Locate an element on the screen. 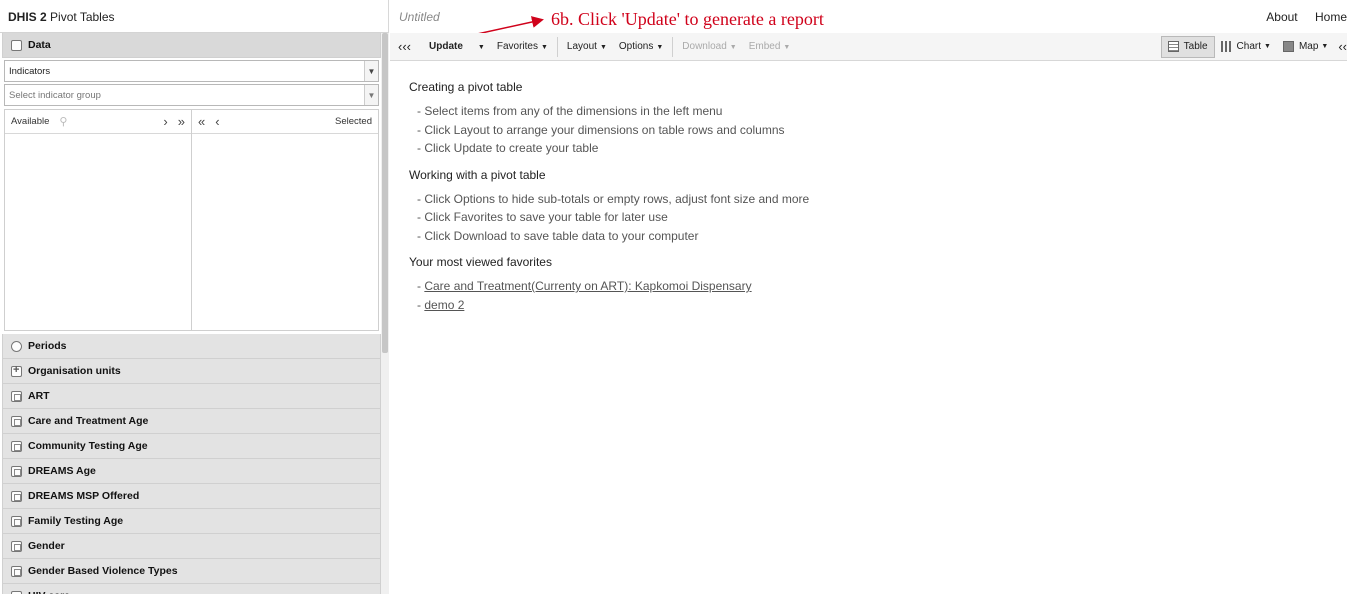  dimension-row: DREAMS MSP Offered is located at coordinates (191, 496).